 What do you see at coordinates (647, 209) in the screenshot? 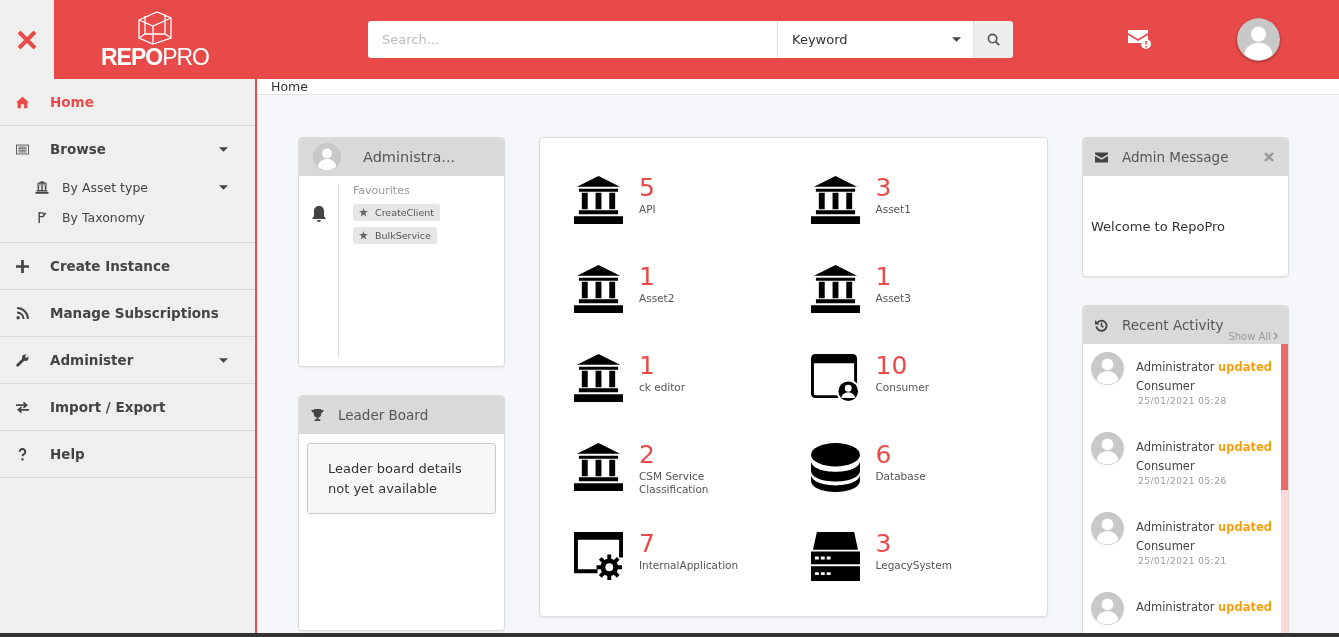
I see `asset-type-name: API` at bounding box center [647, 209].